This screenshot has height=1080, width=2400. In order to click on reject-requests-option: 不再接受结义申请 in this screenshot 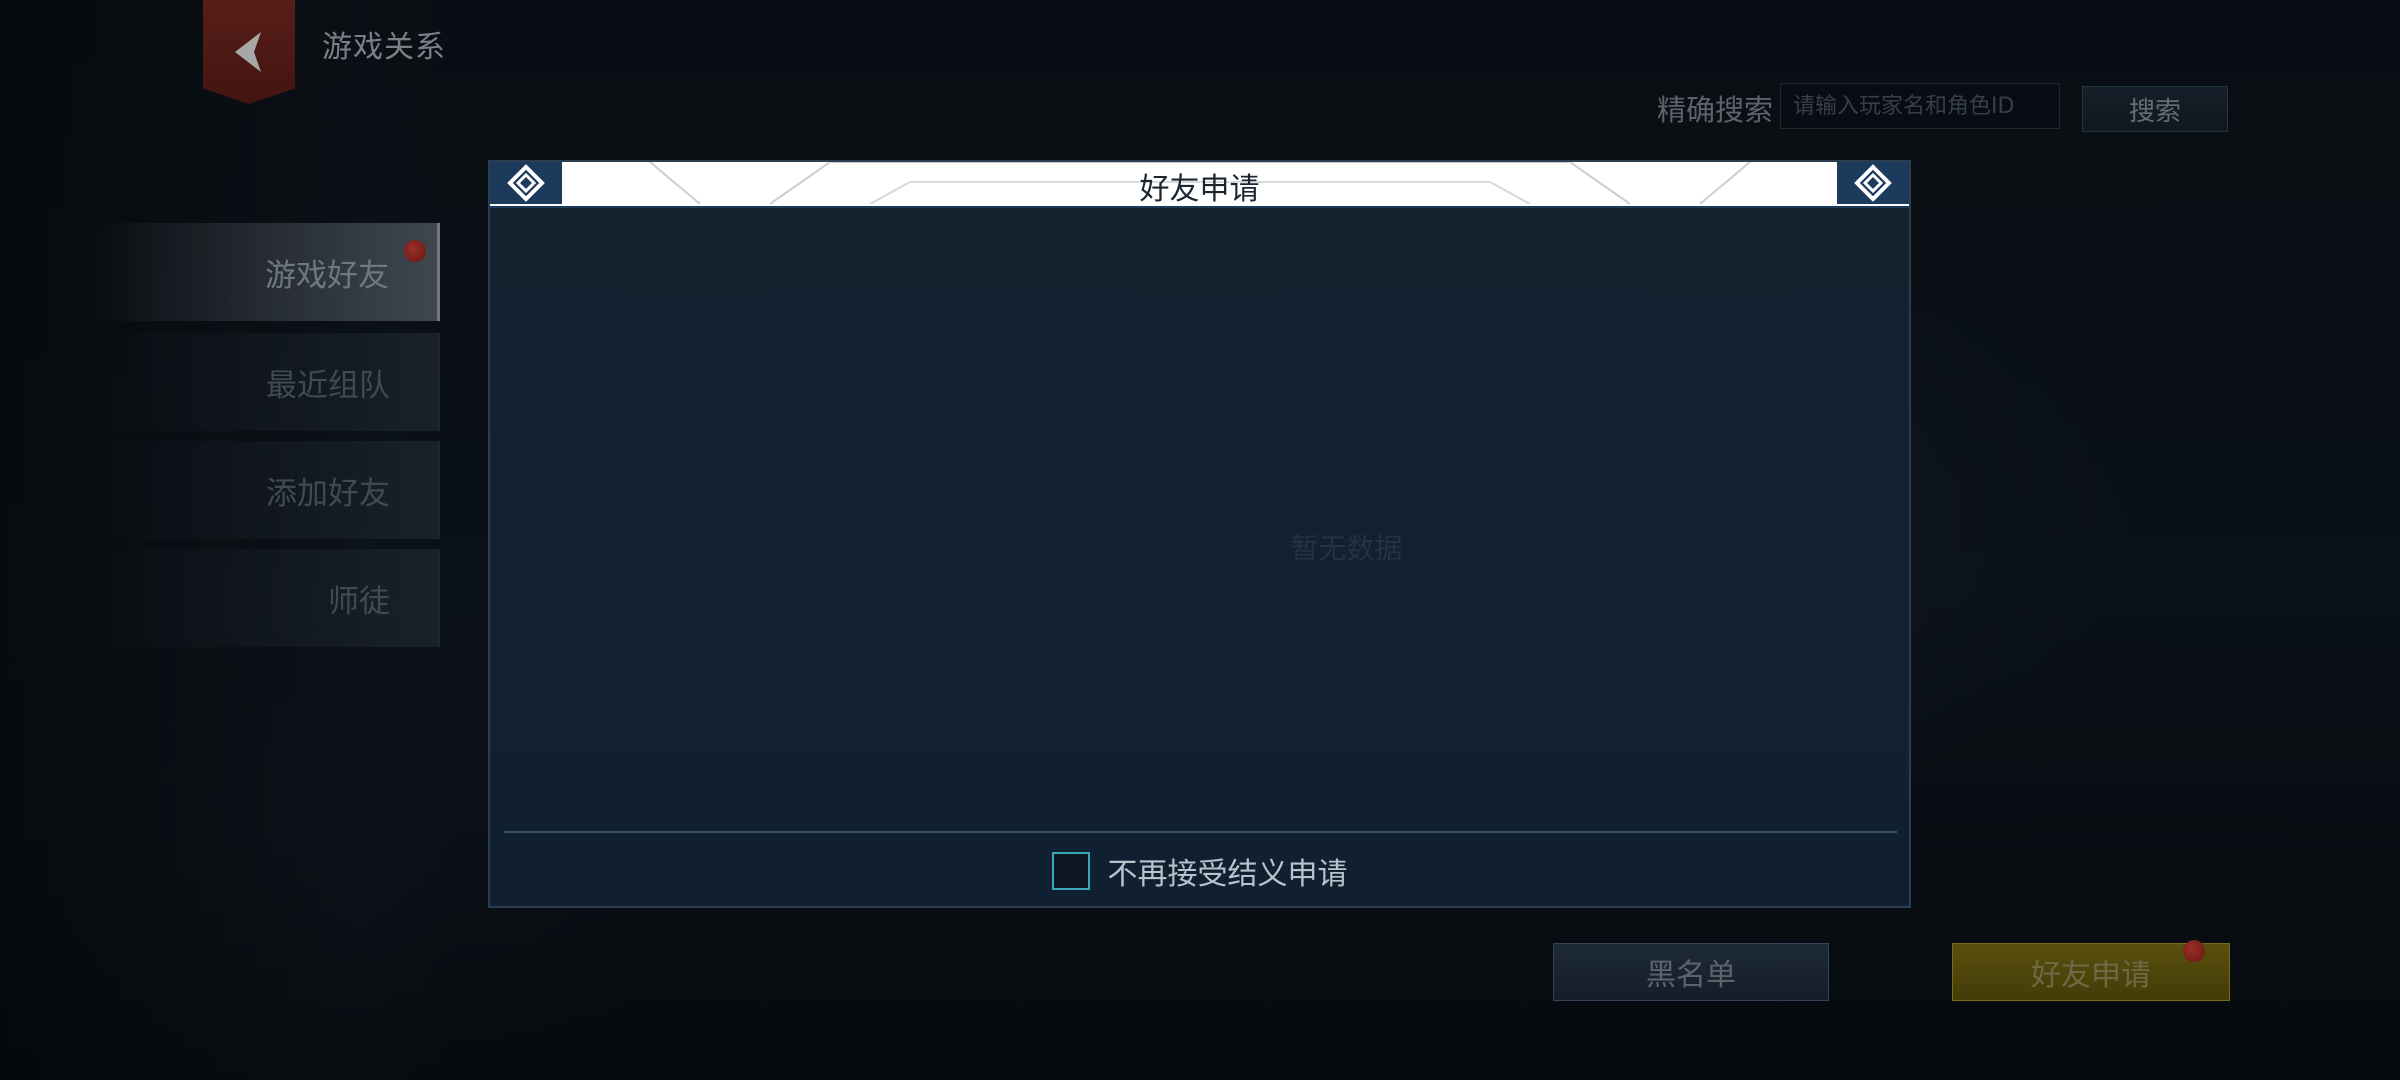, I will do `click(1199, 871)`.